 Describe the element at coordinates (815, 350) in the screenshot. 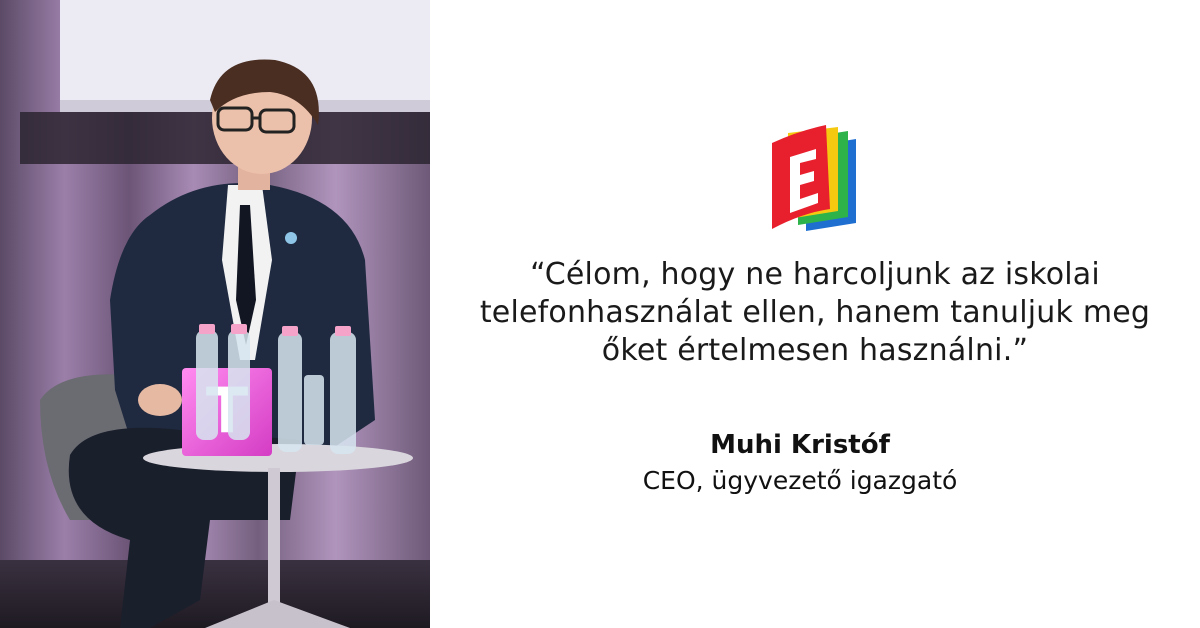

I see `quote-line: őket értelmesen használni.”` at that location.